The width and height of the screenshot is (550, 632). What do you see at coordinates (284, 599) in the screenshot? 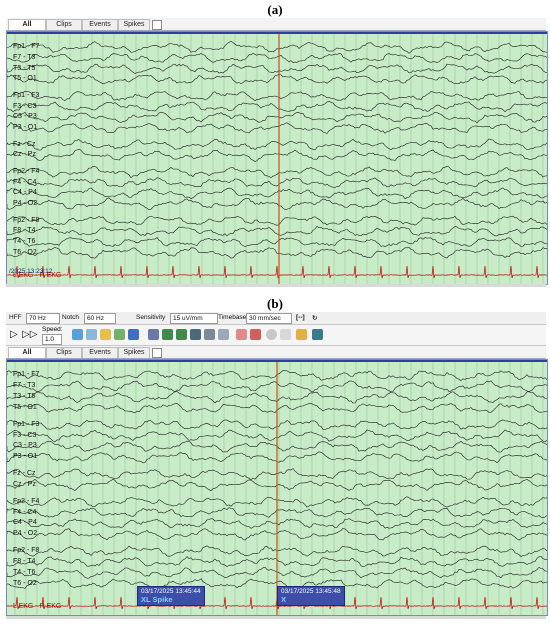
I see `event-title: X` at bounding box center [284, 599].